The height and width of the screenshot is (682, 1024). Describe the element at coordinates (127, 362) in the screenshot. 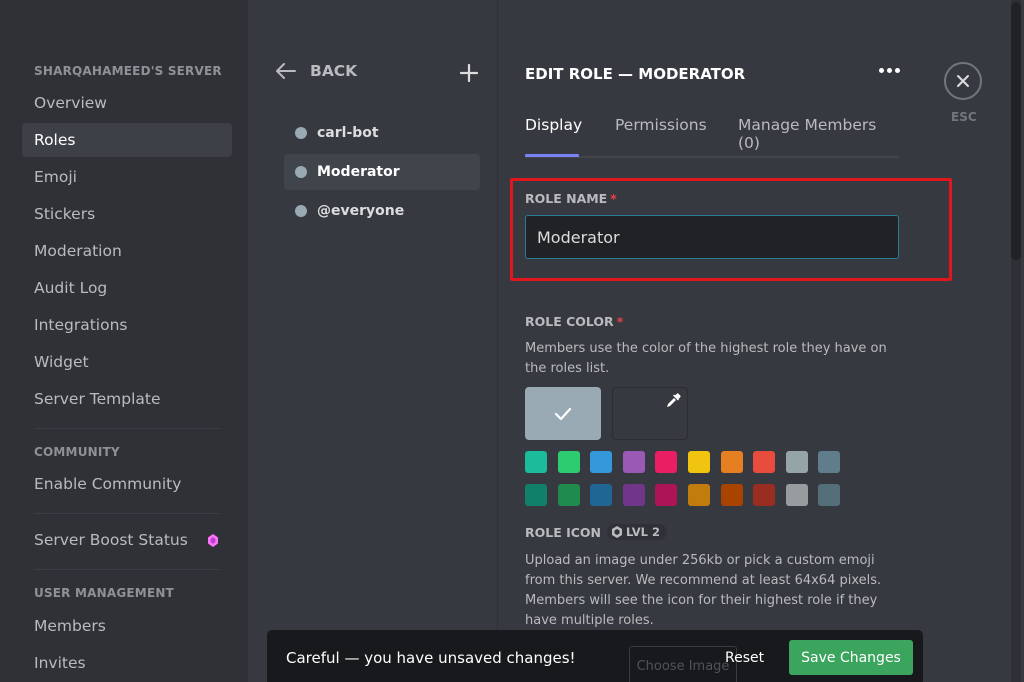

I see `sidebar-item-widget: Widget` at that location.